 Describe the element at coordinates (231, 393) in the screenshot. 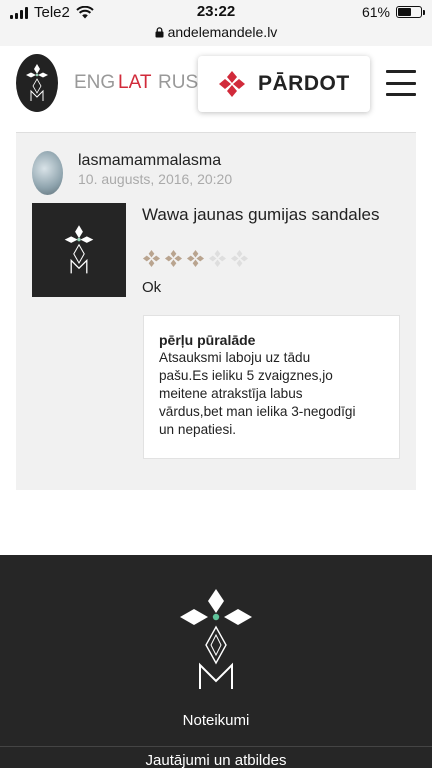

I see `reply-line: meitene atrakstīja labus` at that location.